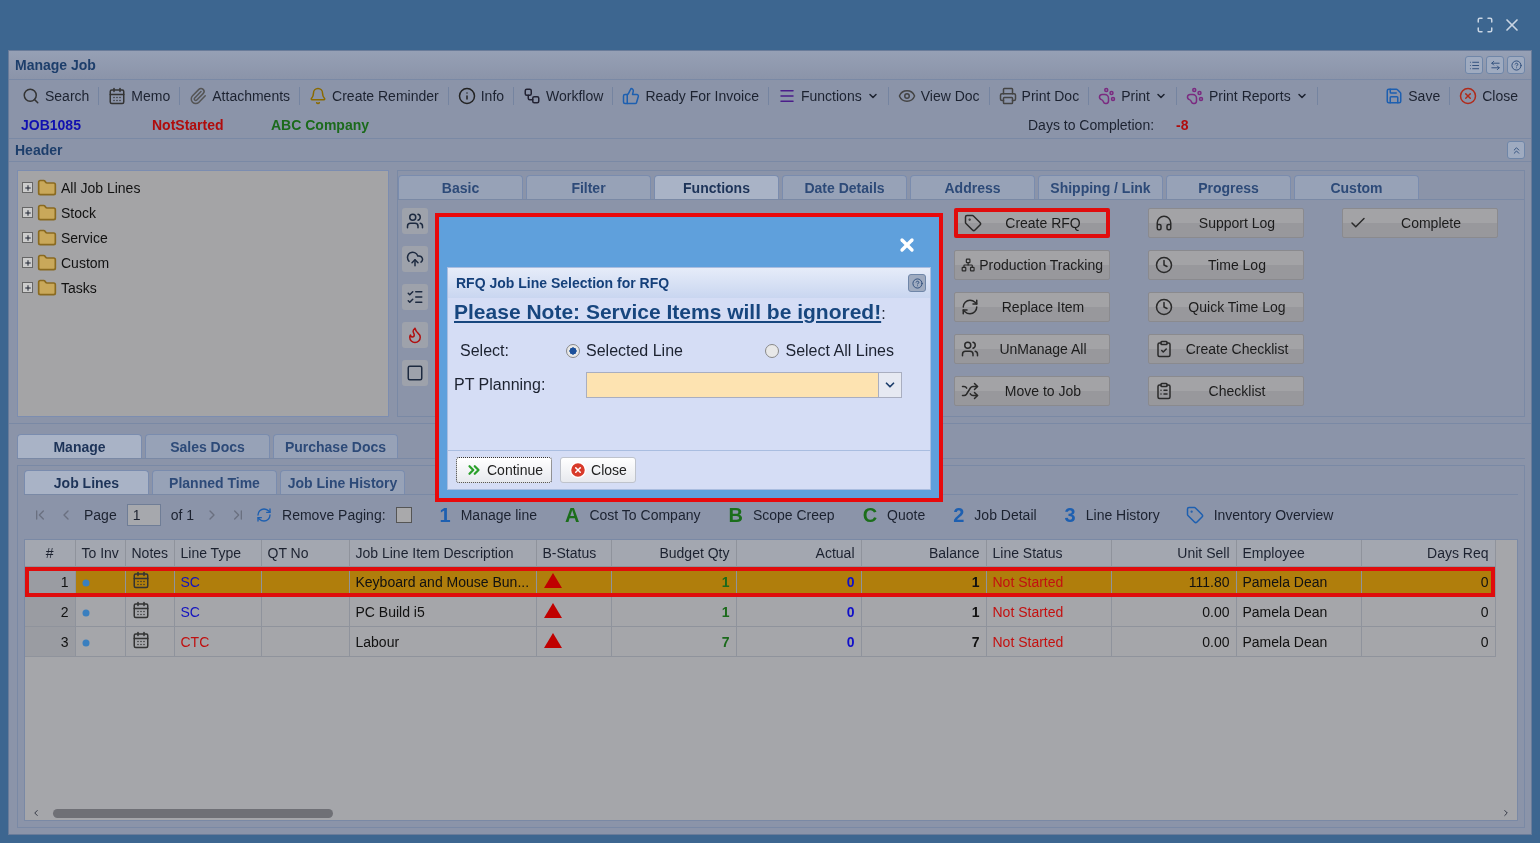 The image size is (1540, 843). I want to click on toolbar-button: Print Reports, so click(1247, 96).